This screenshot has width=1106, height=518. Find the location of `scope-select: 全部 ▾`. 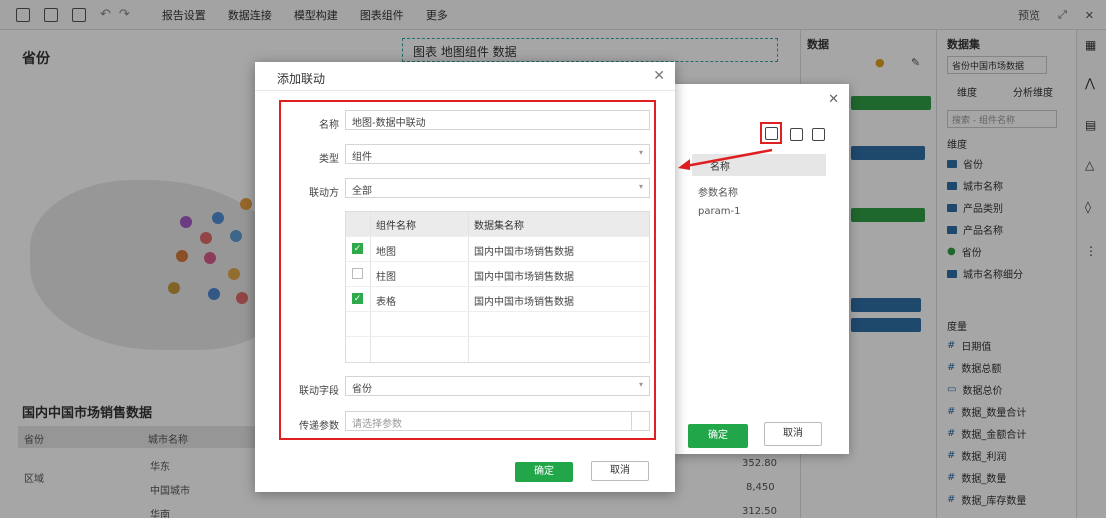

scope-select: 全部 ▾ is located at coordinates (497, 188).